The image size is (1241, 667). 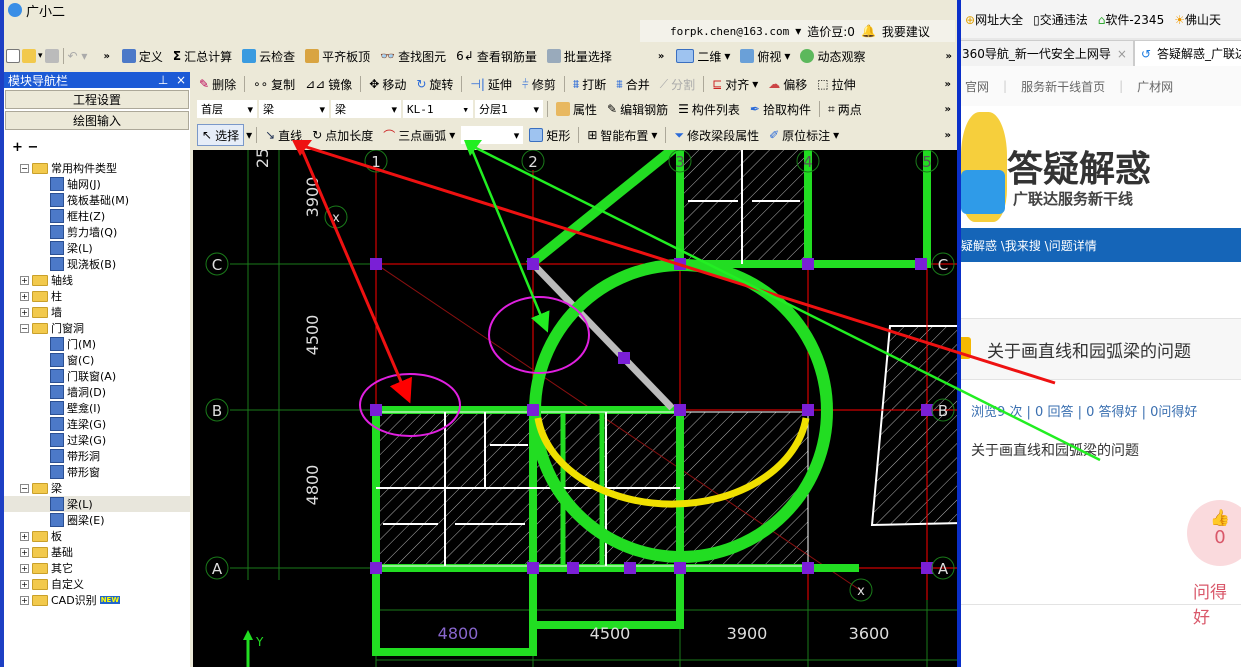 What do you see at coordinates (787, 84) in the screenshot?
I see `offset-button: ☁ 偏移` at bounding box center [787, 84].